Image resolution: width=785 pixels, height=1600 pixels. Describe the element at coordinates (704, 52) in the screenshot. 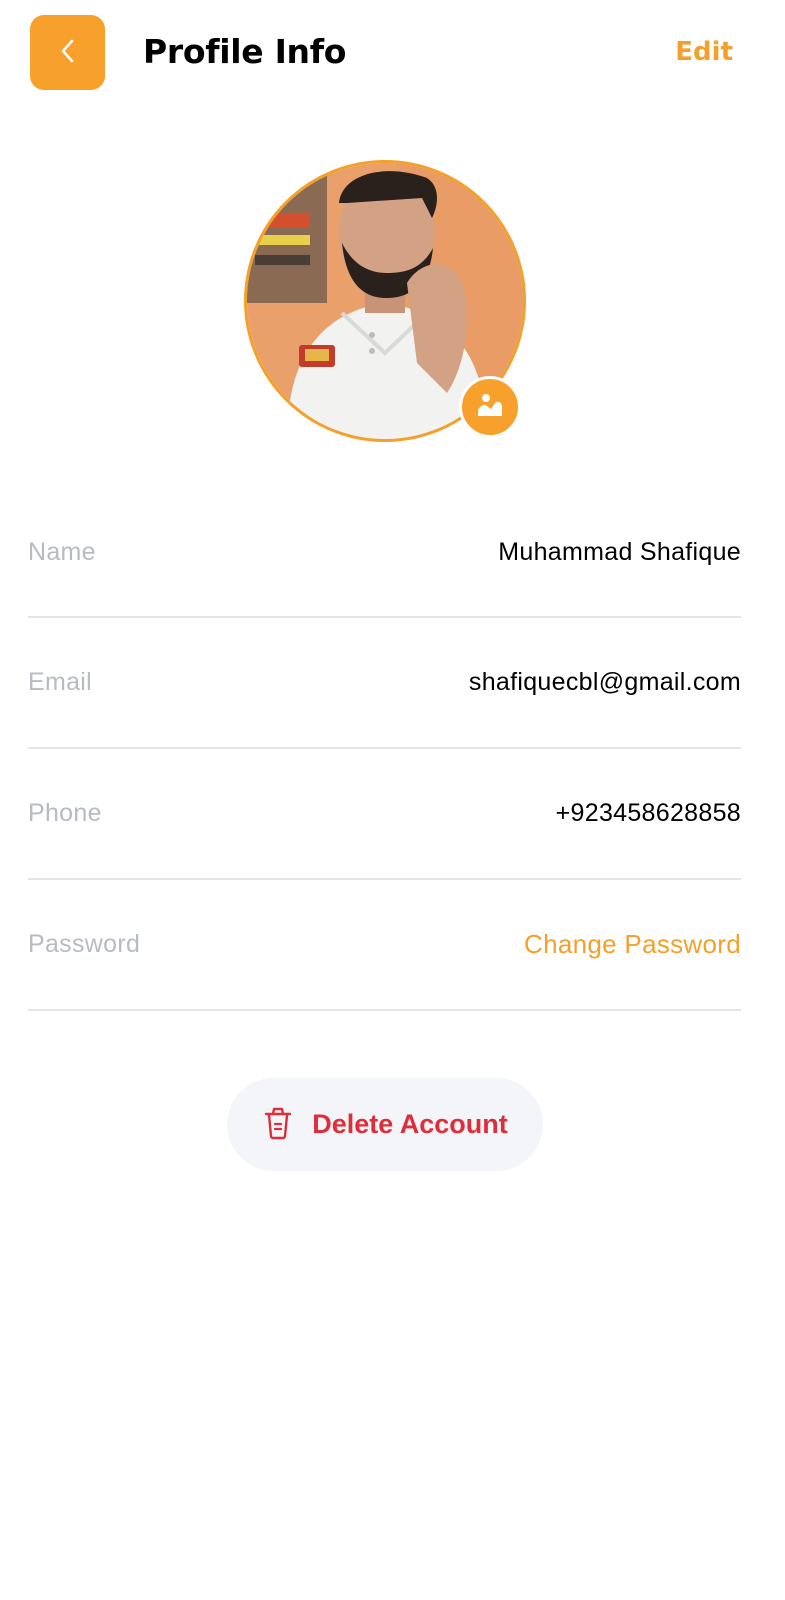

I see `edit-button: Edit` at that location.